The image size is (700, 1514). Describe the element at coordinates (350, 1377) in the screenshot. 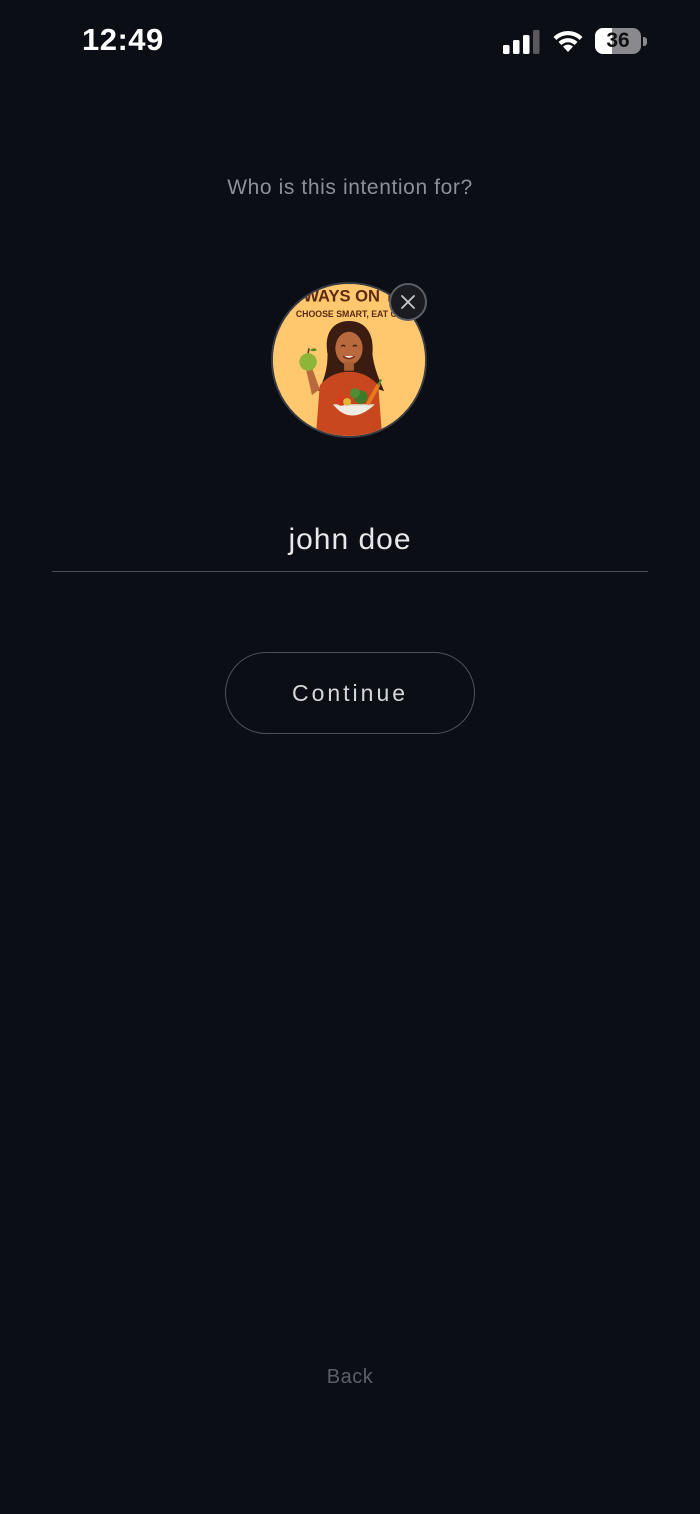

I see `back-button: Back` at that location.